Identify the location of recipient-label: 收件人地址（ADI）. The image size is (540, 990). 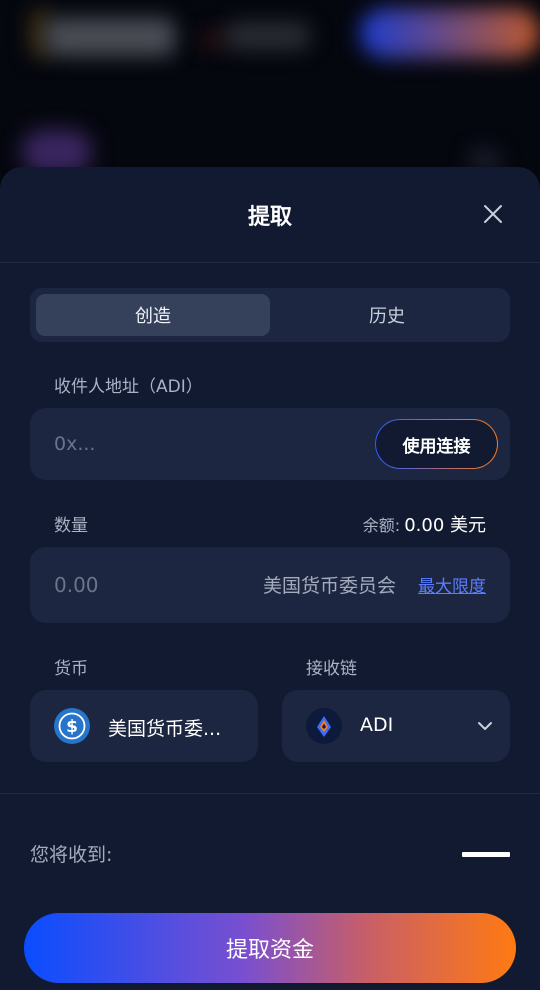
(128, 387).